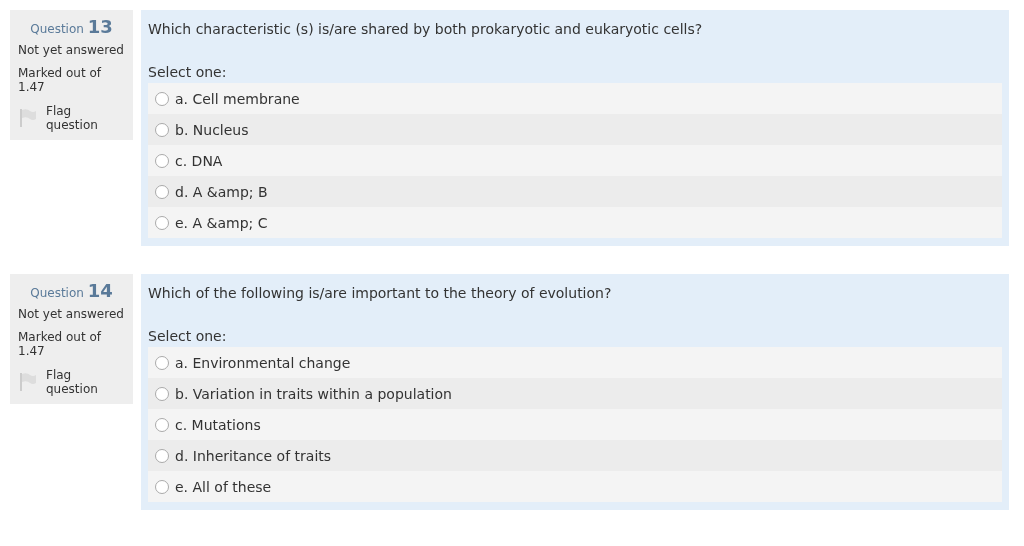 The image size is (1024, 546). I want to click on question-text: Which of the following is/are important to the theory of evolution?, so click(380, 293).